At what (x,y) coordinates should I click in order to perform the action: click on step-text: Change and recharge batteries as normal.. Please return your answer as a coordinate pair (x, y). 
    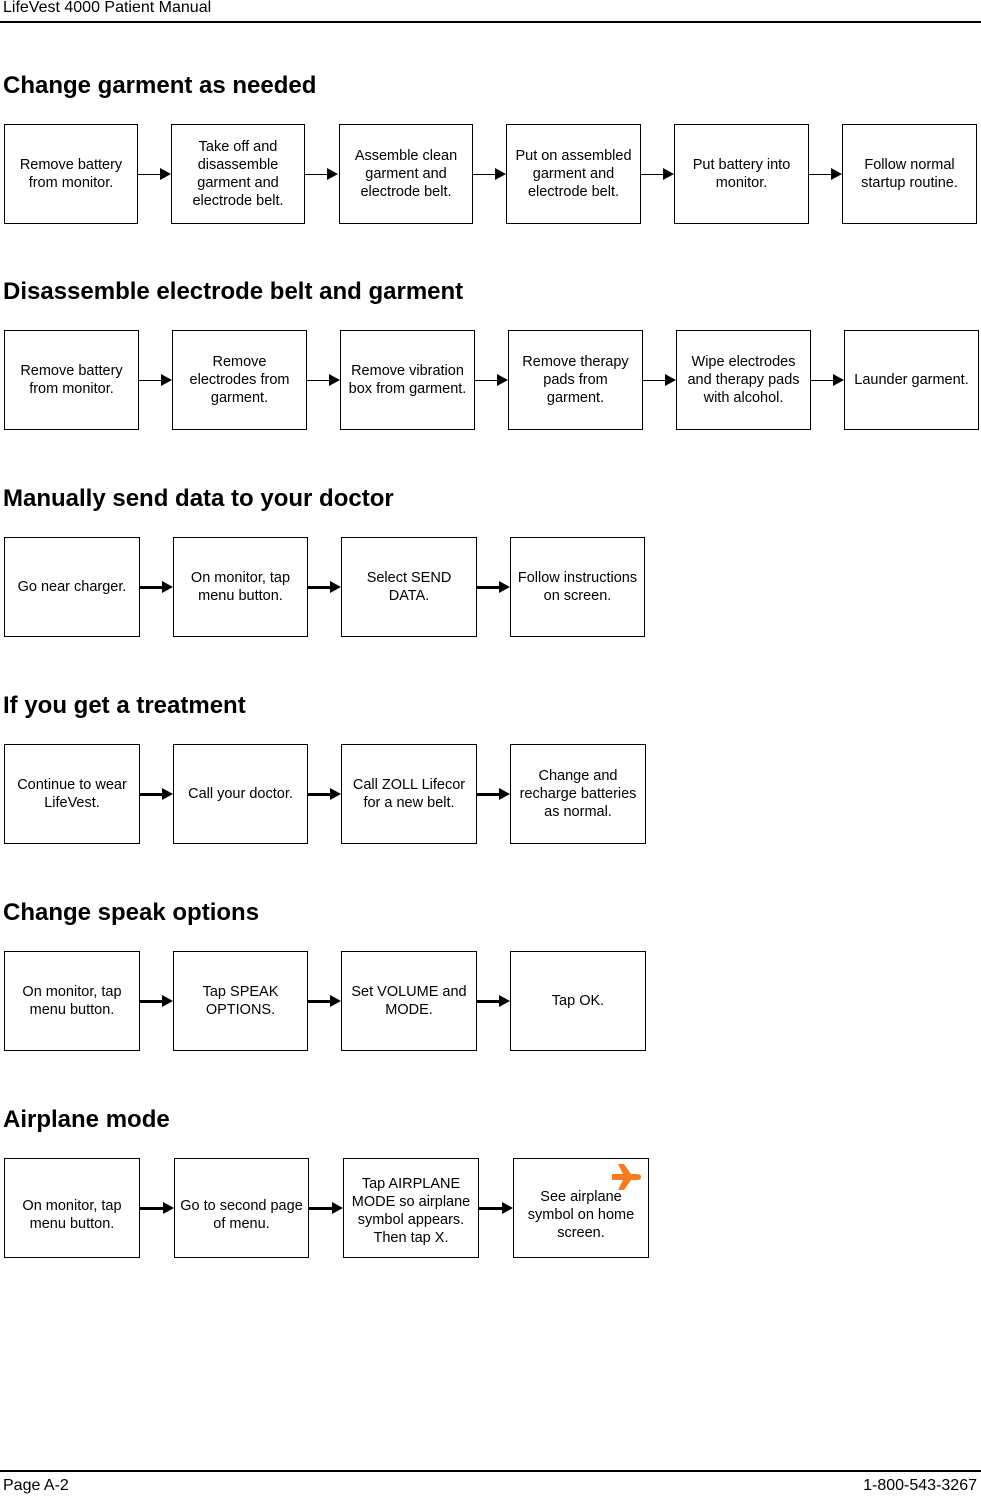
    Looking at the image, I should click on (578, 794).